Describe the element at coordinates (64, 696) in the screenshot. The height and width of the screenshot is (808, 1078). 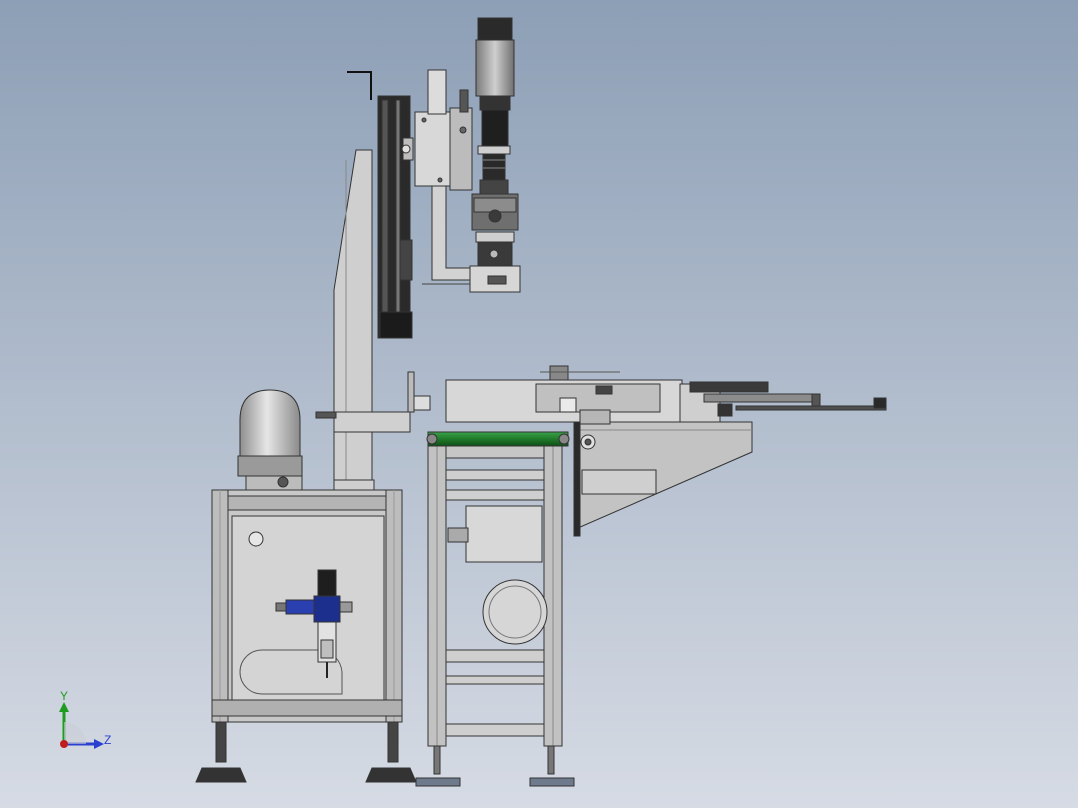
I see `y-axis-label: Y` at that location.